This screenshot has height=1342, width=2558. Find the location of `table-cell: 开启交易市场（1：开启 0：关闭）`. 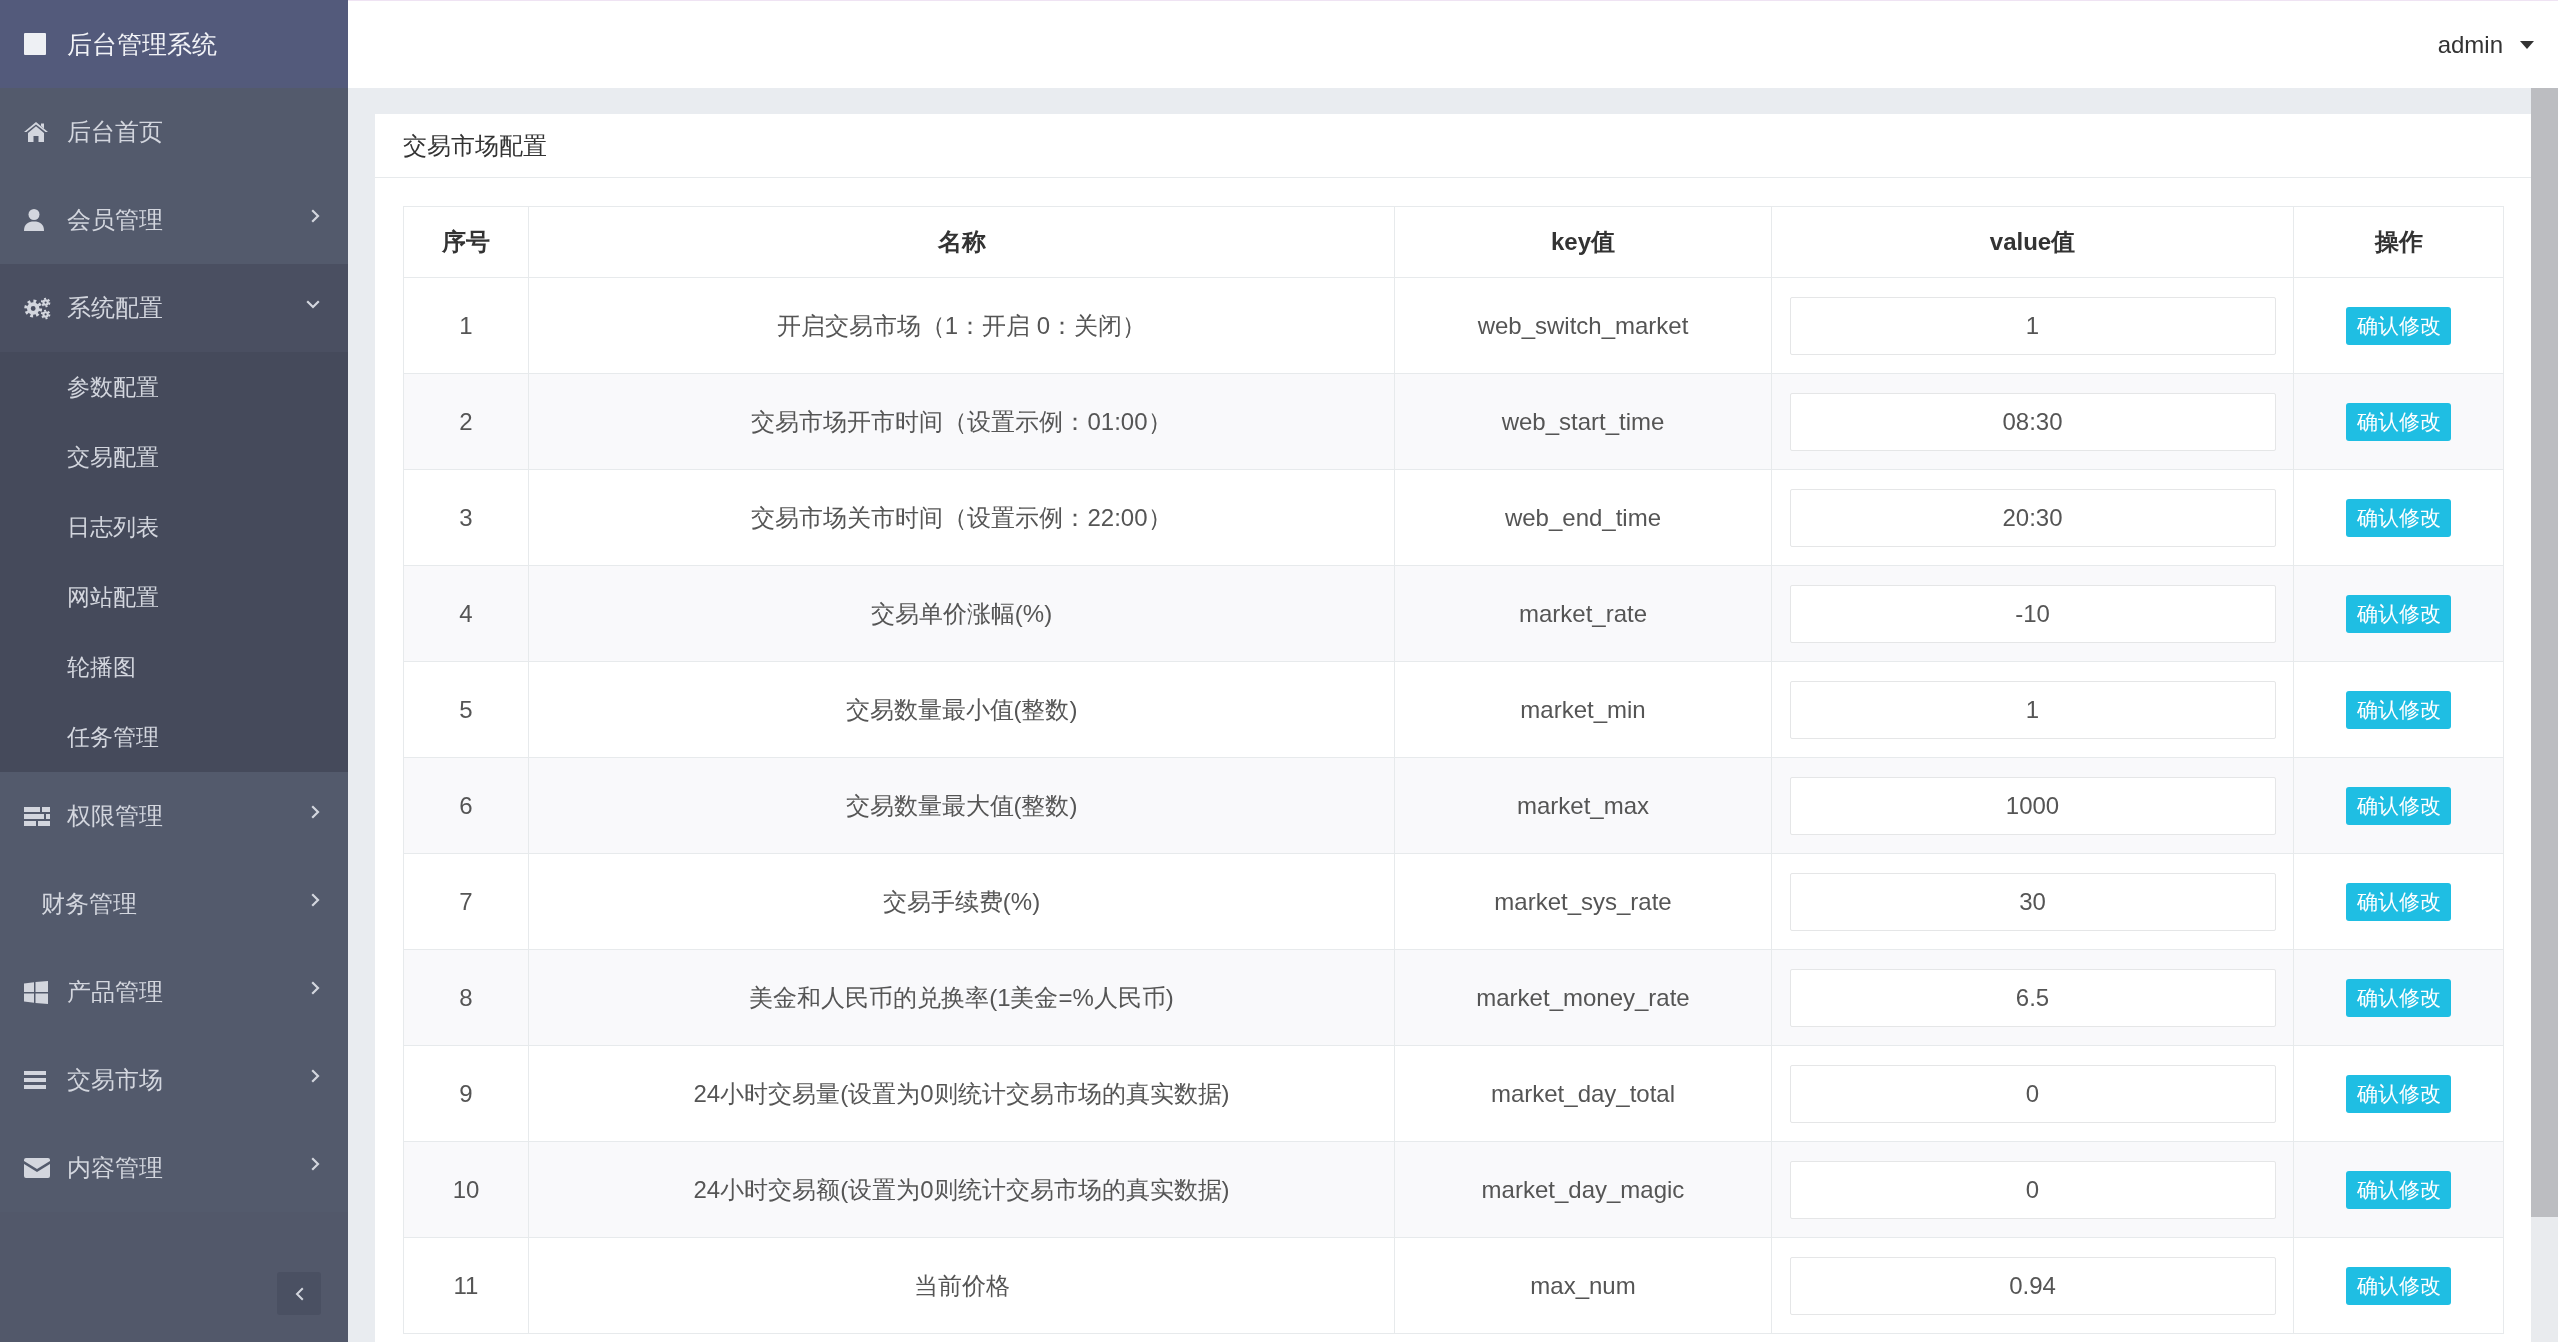

table-cell: 开启交易市场（1：开启 0：关闭） is located at coordinates (961, 325).